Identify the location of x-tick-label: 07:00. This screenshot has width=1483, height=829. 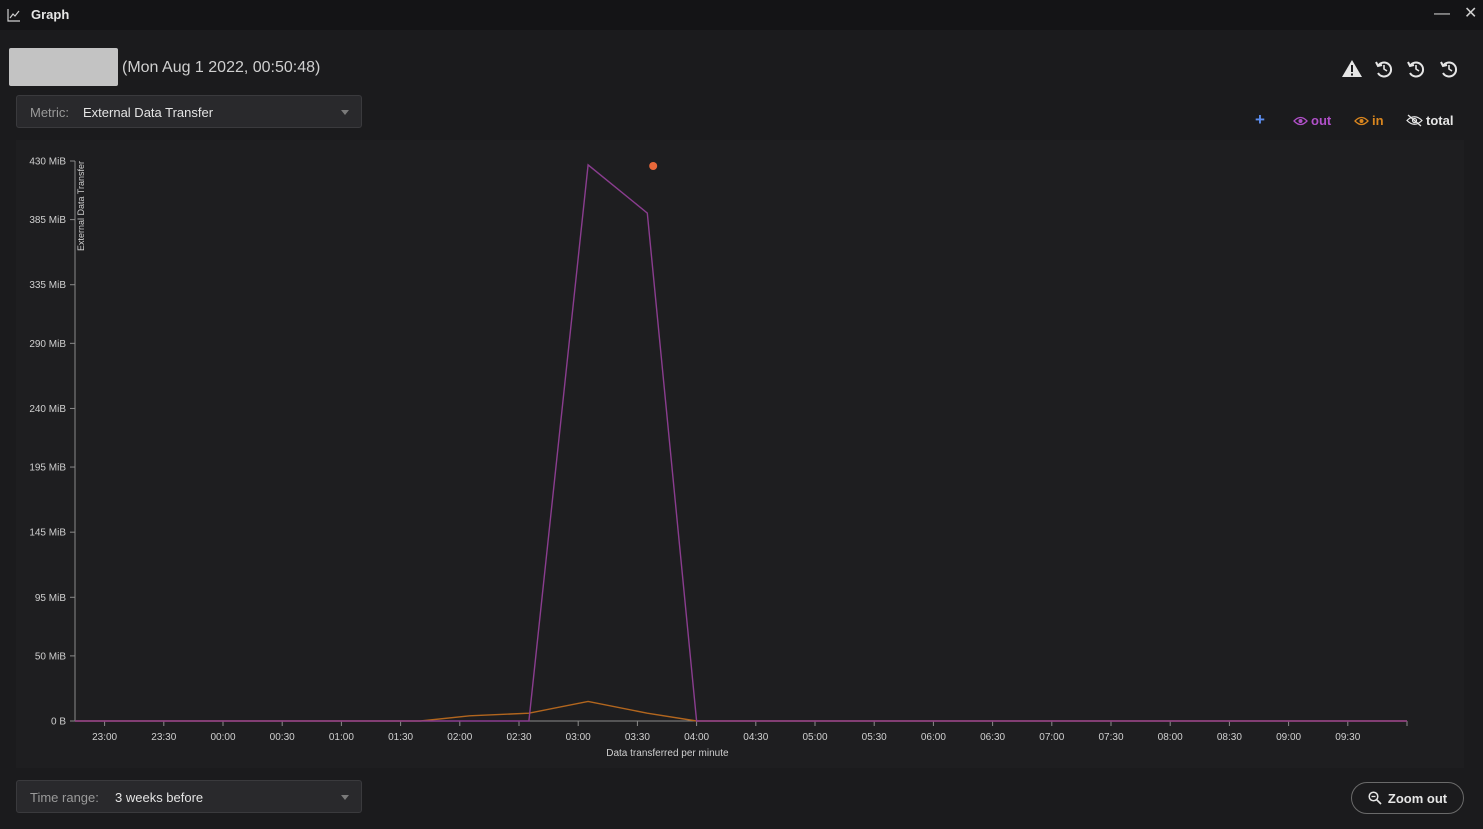
(1051, 737).